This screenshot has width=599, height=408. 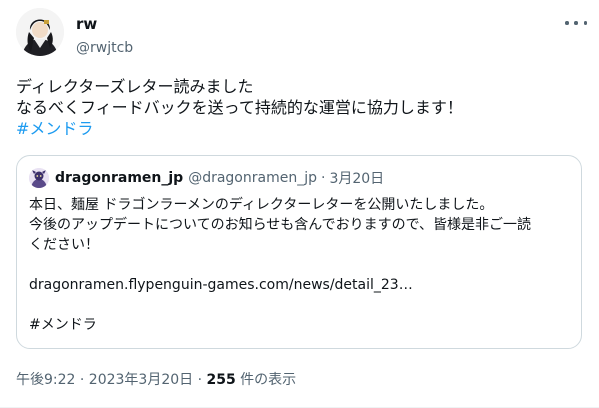 What do you see at coordinates (104, 24) in the screenshot?
I see `author-display-name: rw` at bounding box center [104, 24].